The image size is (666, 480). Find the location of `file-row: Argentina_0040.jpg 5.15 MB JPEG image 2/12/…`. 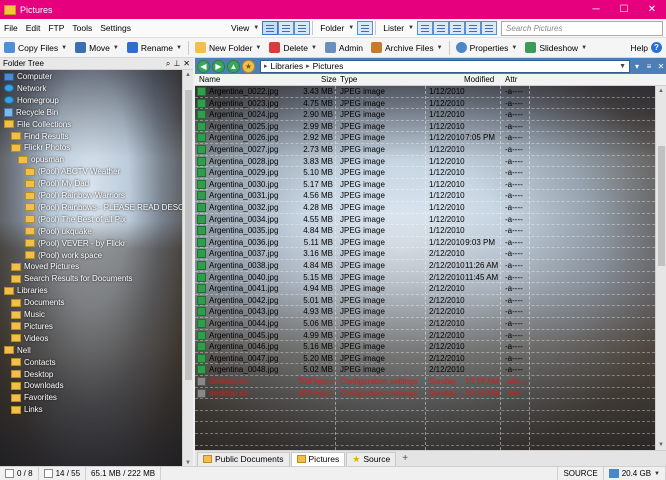

file-row: Argentina_0040.jpg 5.15 MB JPEG image 2/12/… is located at coordinates (425, 278).